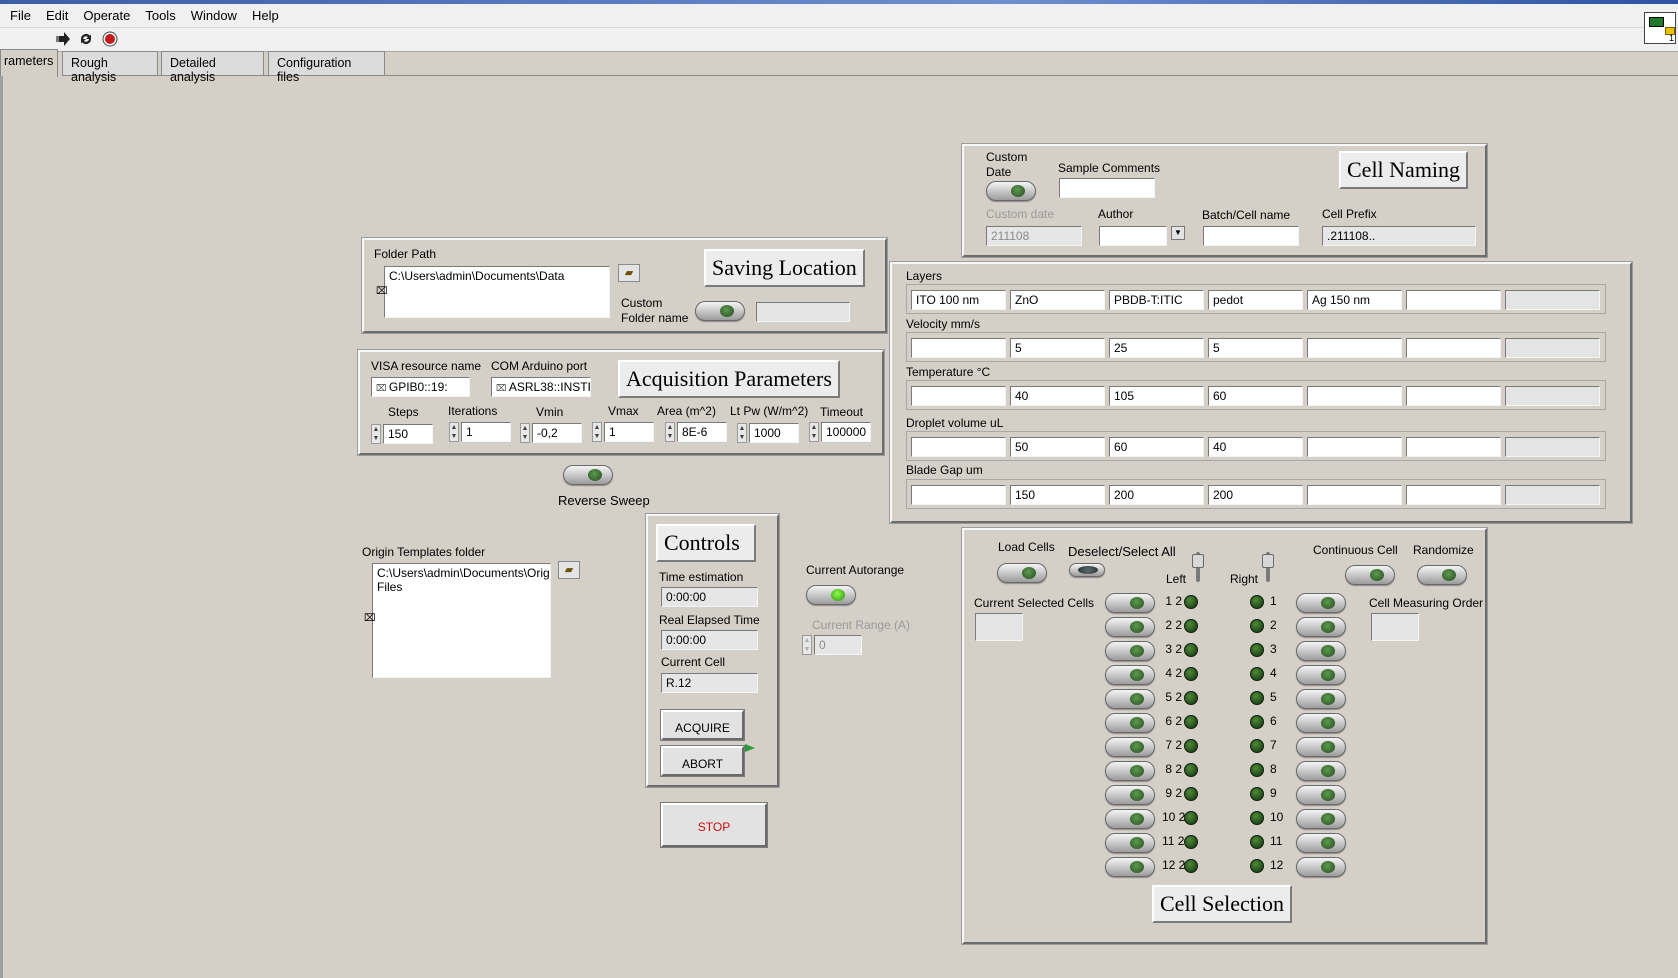 The width and height of the screenshot is (1678, 978). Describe the element at coordinates (265, 15) in the screenshot. I see `menu-help: Help` at that location.